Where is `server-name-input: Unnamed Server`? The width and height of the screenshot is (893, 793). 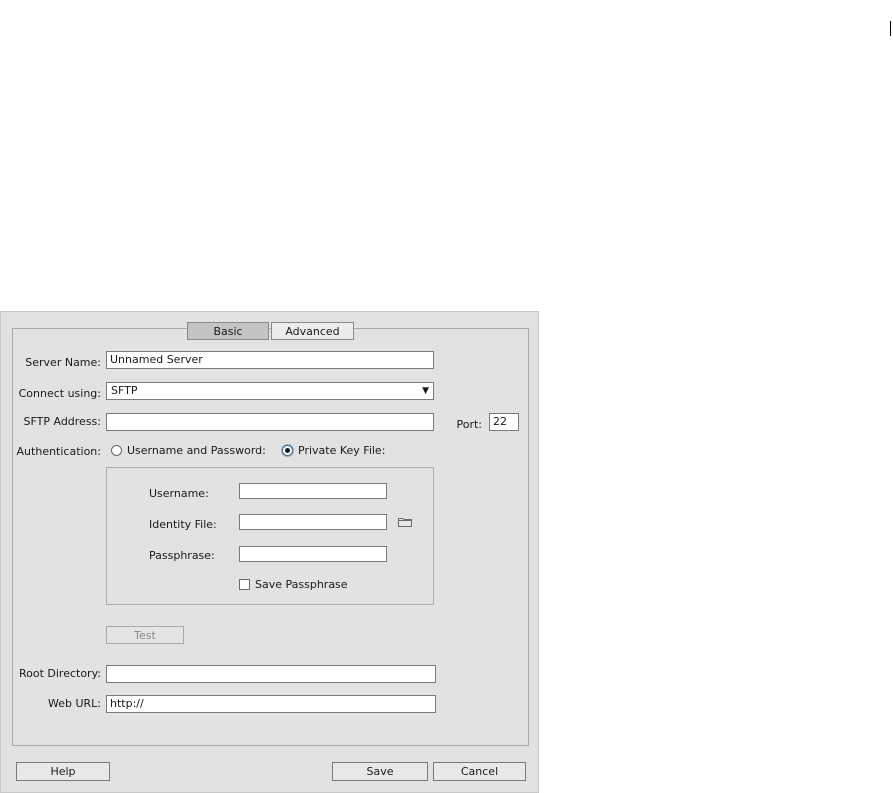 server-name-input: Unnamed Server is located at coordinates (270, 360).